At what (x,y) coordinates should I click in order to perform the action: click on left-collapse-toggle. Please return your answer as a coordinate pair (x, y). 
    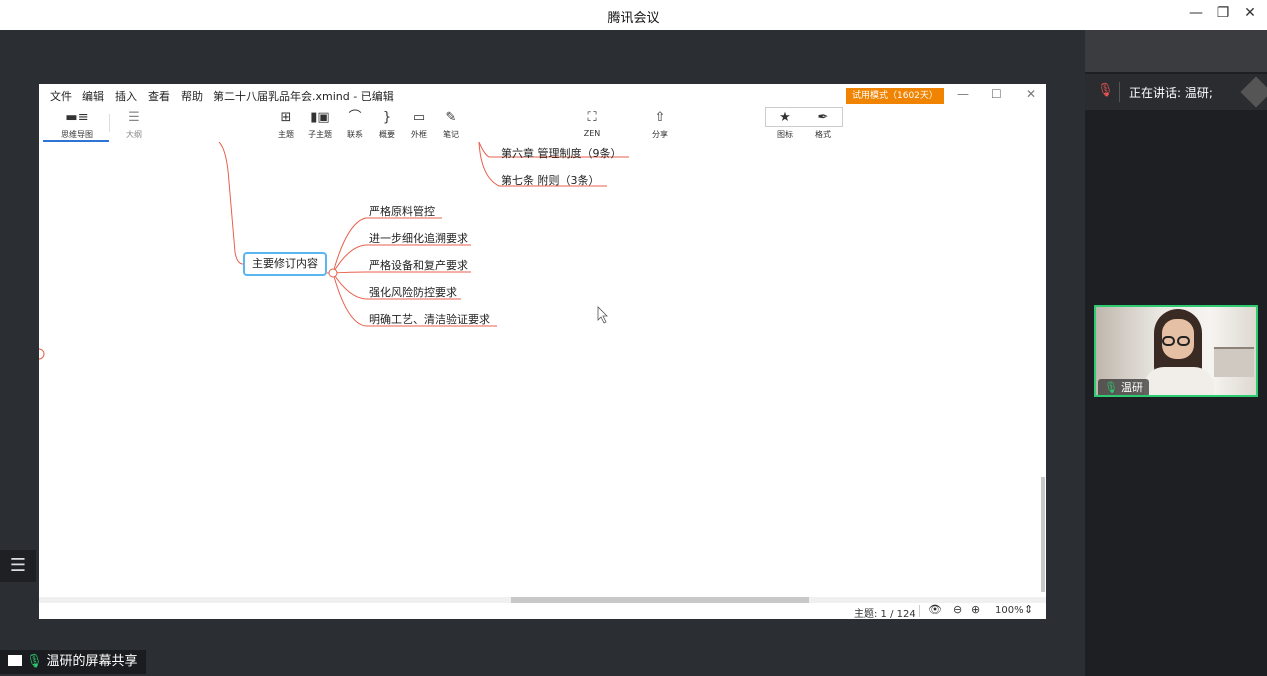
    Looking at the image, I should click on (42, 354).